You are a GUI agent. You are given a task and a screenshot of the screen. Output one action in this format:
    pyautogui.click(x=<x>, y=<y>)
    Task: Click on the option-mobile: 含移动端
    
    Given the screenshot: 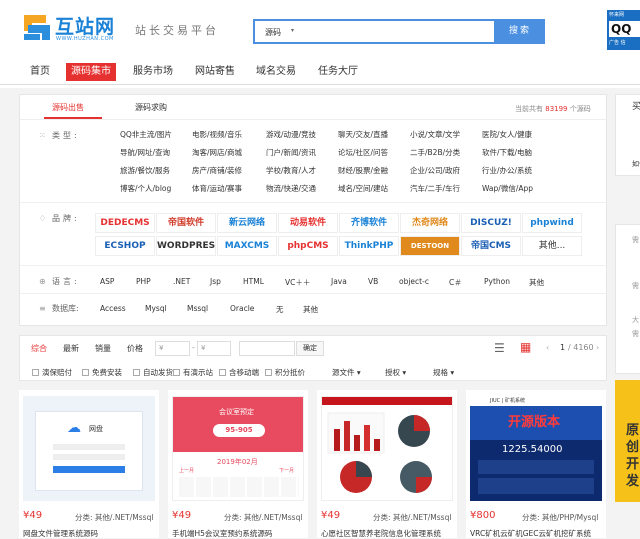 What is the action you would take?
    pyautogui.click(x=239, y=372)
    